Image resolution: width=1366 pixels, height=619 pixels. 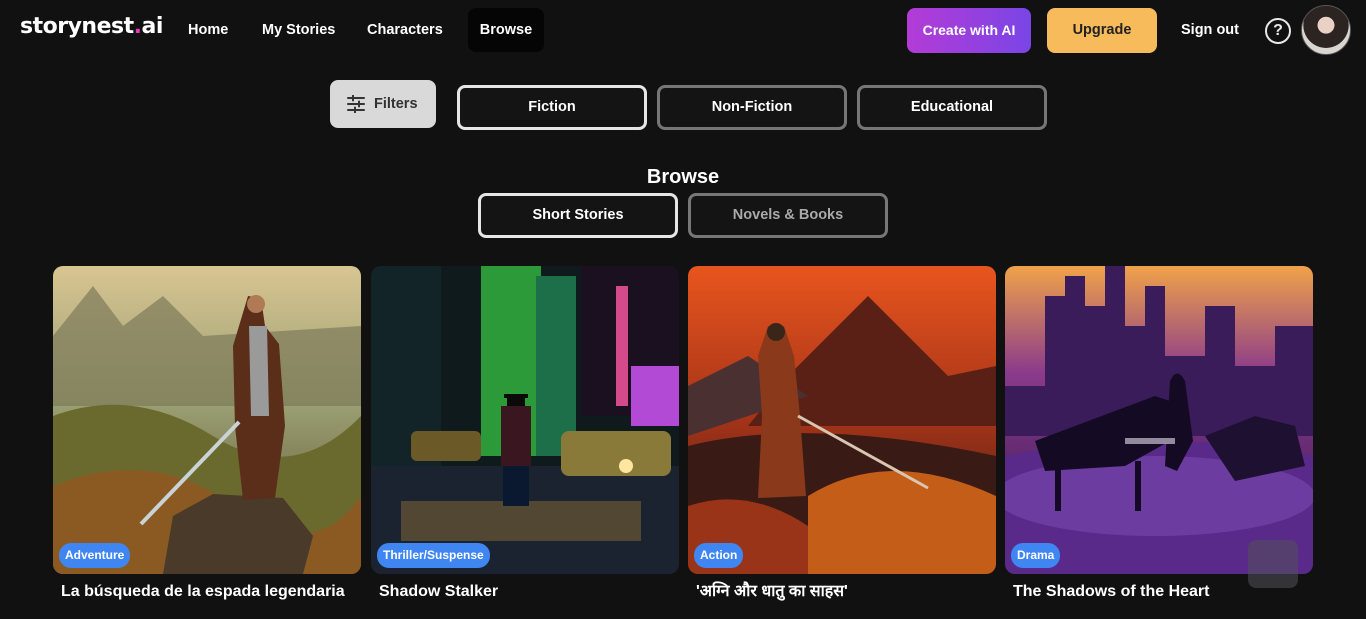 What do you see at coordinates (1326, 30) in the screenshot?
I see `avatar` at bounding box center [1326, 30].